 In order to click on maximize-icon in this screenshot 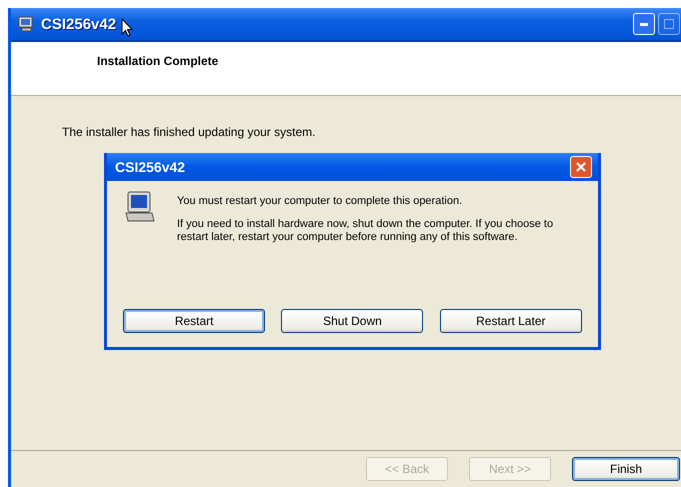, I will do `click(669, 24)`.